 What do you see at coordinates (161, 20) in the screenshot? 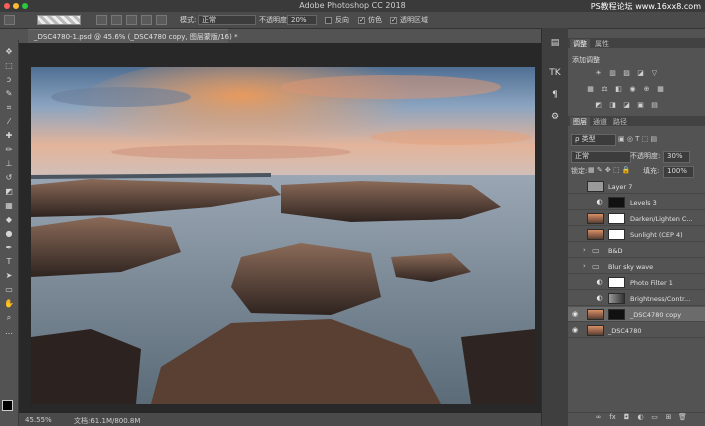
I see `diamond-gradient-icon` at bounding box center [161, 20].